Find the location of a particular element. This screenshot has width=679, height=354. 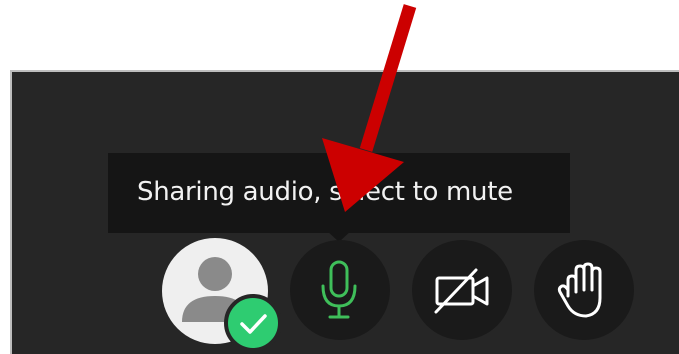

camera-off-icon is located at coordinates (461, 291).